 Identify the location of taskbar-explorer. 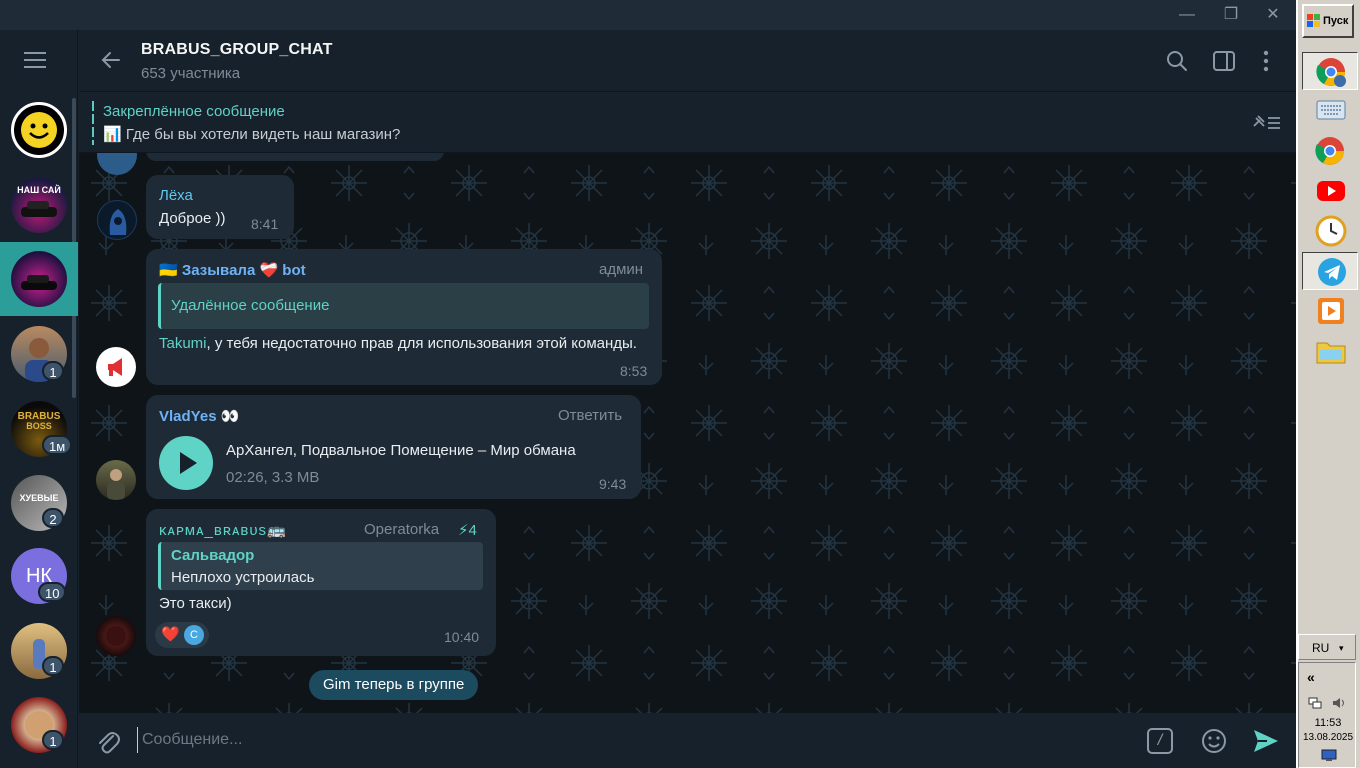
(1330, 351).